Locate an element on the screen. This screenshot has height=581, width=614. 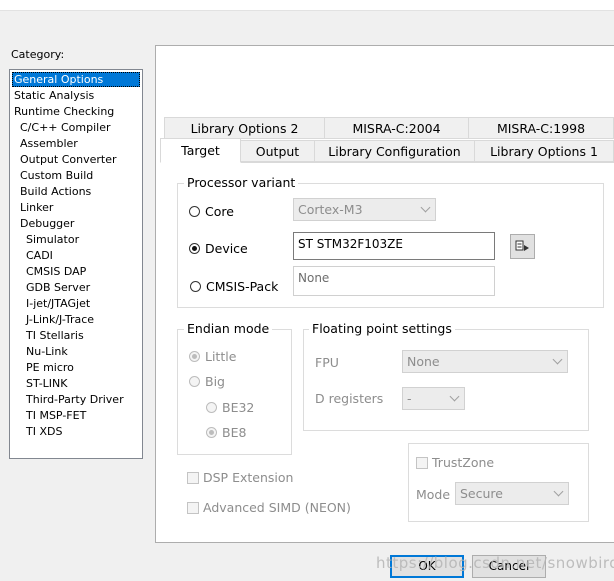
category-item-debugger: Debugger is located at coordinates (47, 223).